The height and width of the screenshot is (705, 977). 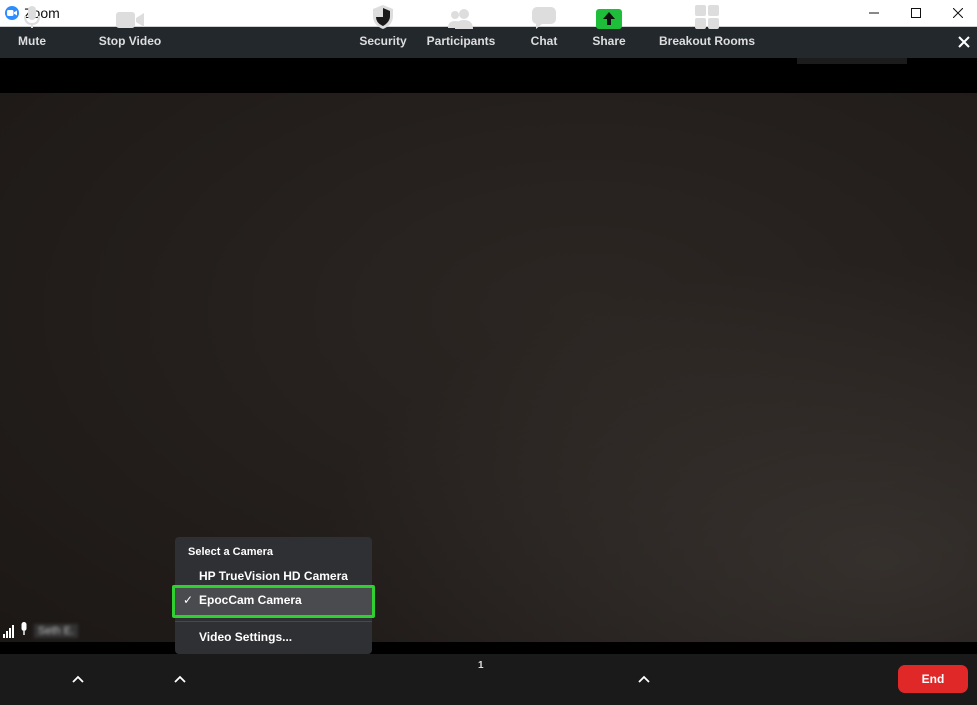 What do you see at coordinates (707, 15) in the screenshot?
I see `breakout-rooms-icon` at bounding box center [707, 15].